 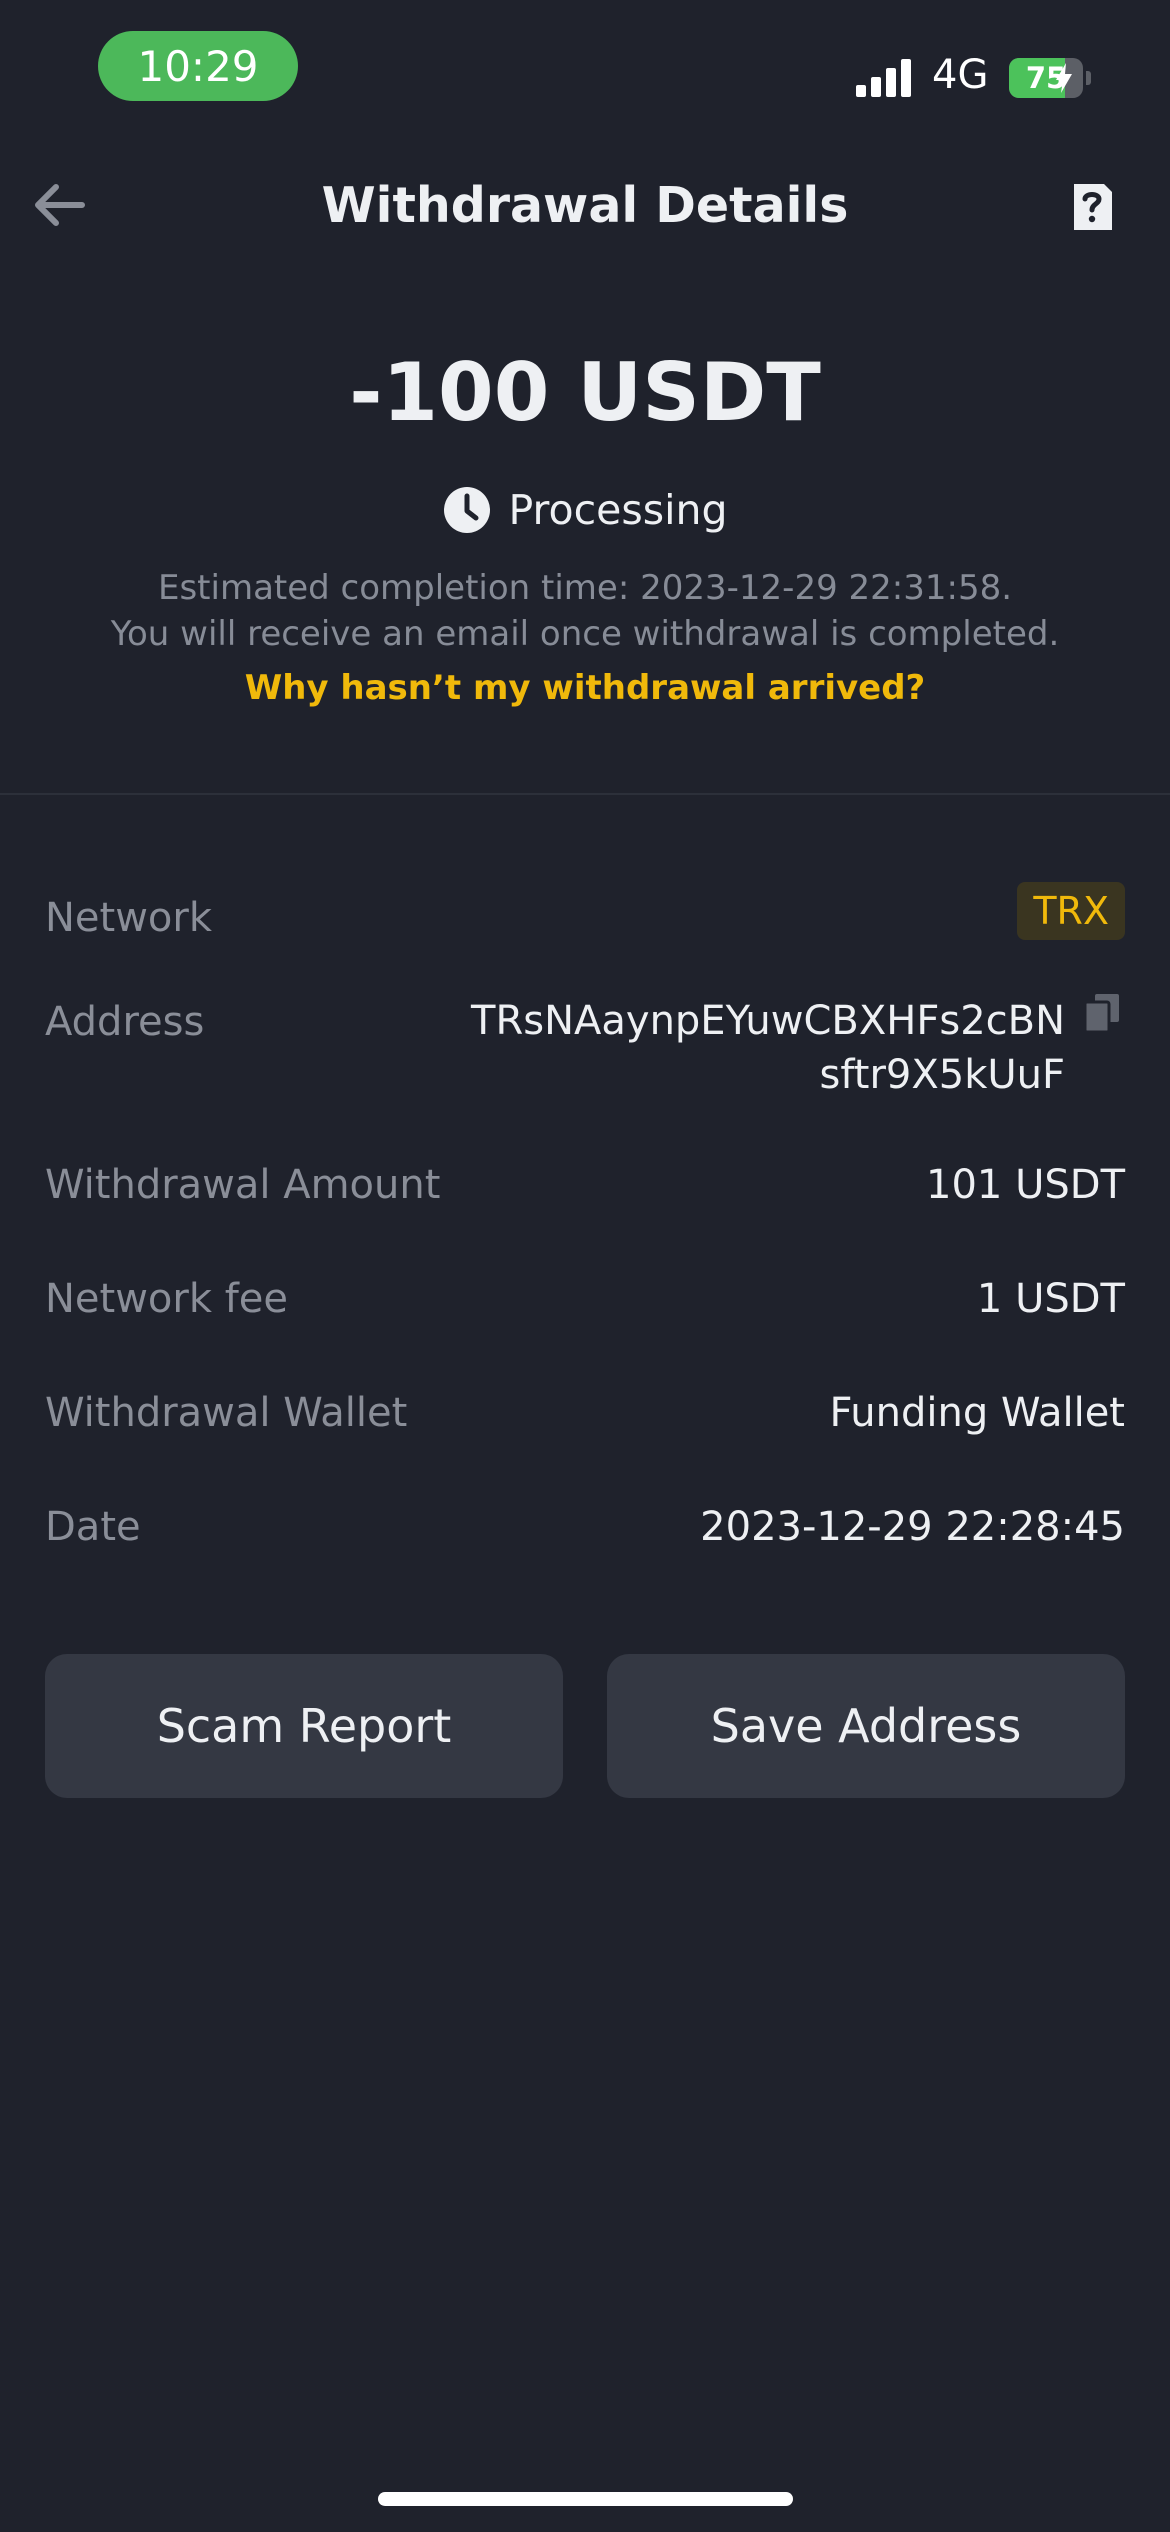 What do you see at coordinates (585, 2499) in the screenshot?
I see `home-indicator` at bounding box center [585, 2499].